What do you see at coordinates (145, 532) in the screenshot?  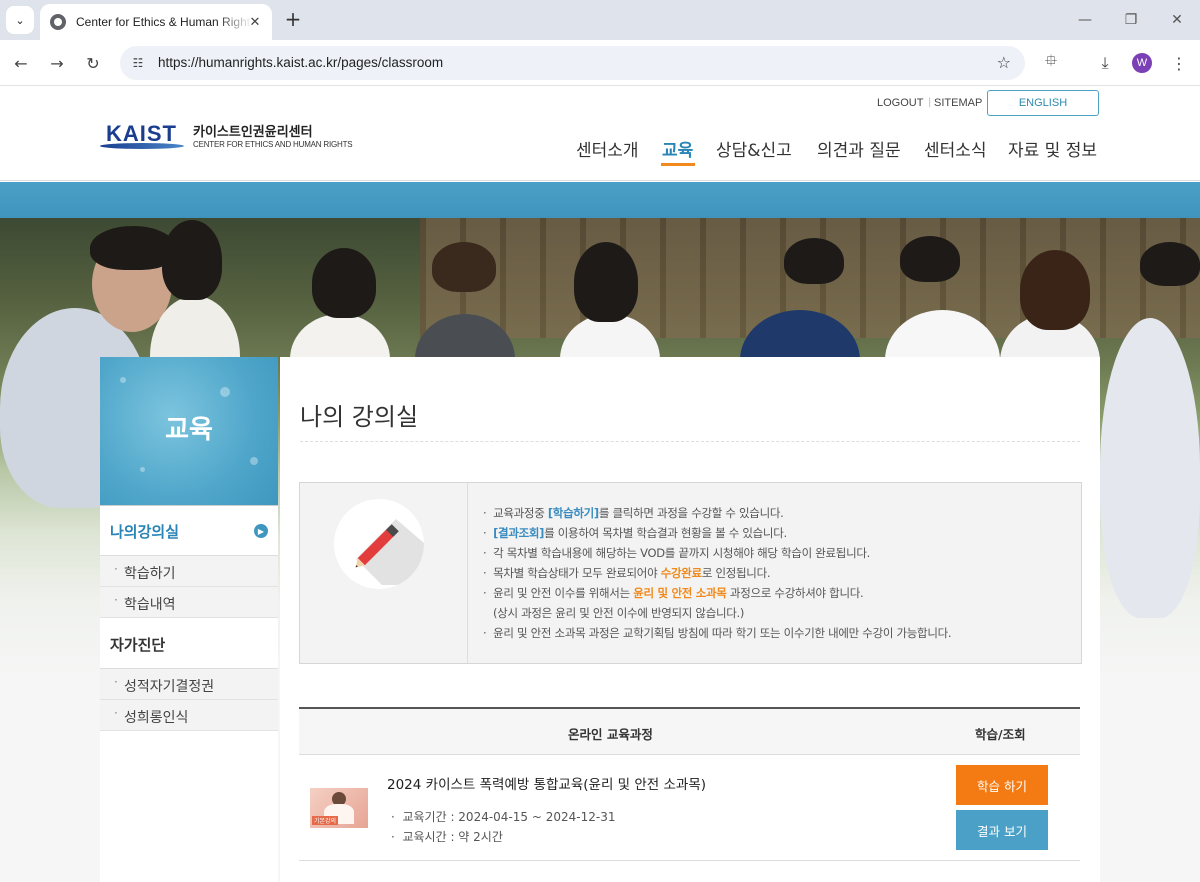 I see `sidebar-item-label: 나의강의실` at bounding box center [145, 532].